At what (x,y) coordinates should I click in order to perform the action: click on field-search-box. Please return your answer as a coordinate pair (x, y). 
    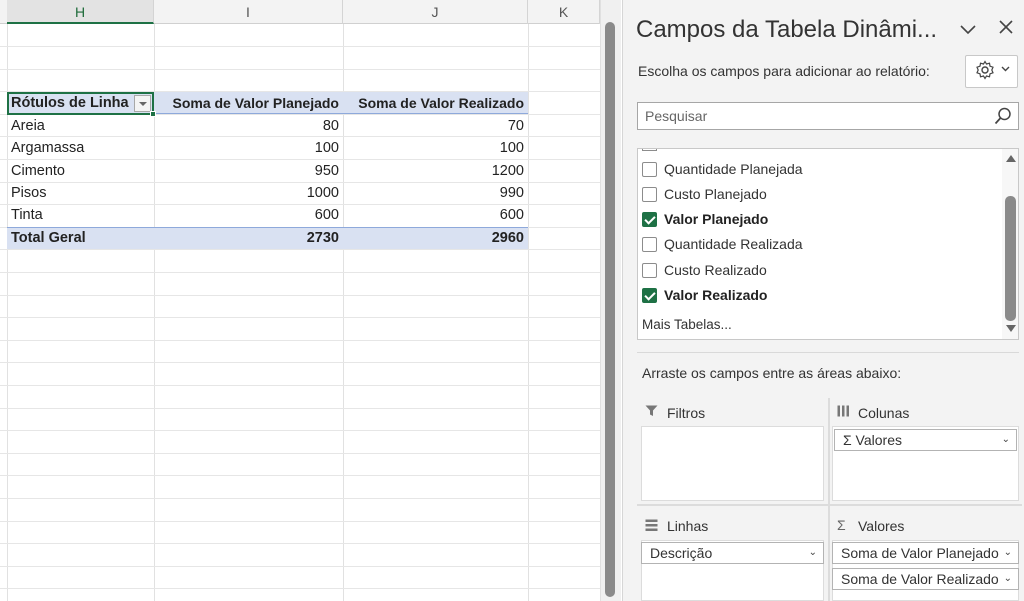
    Looking at the image, I should click on (828, 116).